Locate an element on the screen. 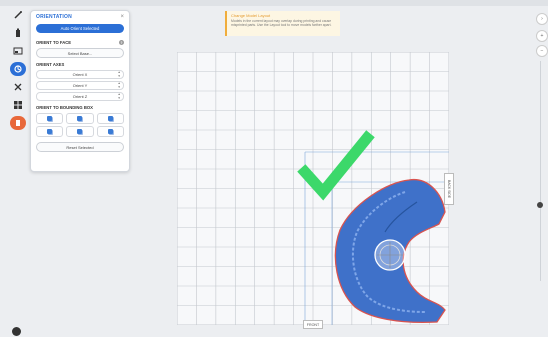 Image resolution: width=548 pixels, height=337 pixels. orient-to-face-heading: ORIENT TO FACE is located at coordinates (54, 42).